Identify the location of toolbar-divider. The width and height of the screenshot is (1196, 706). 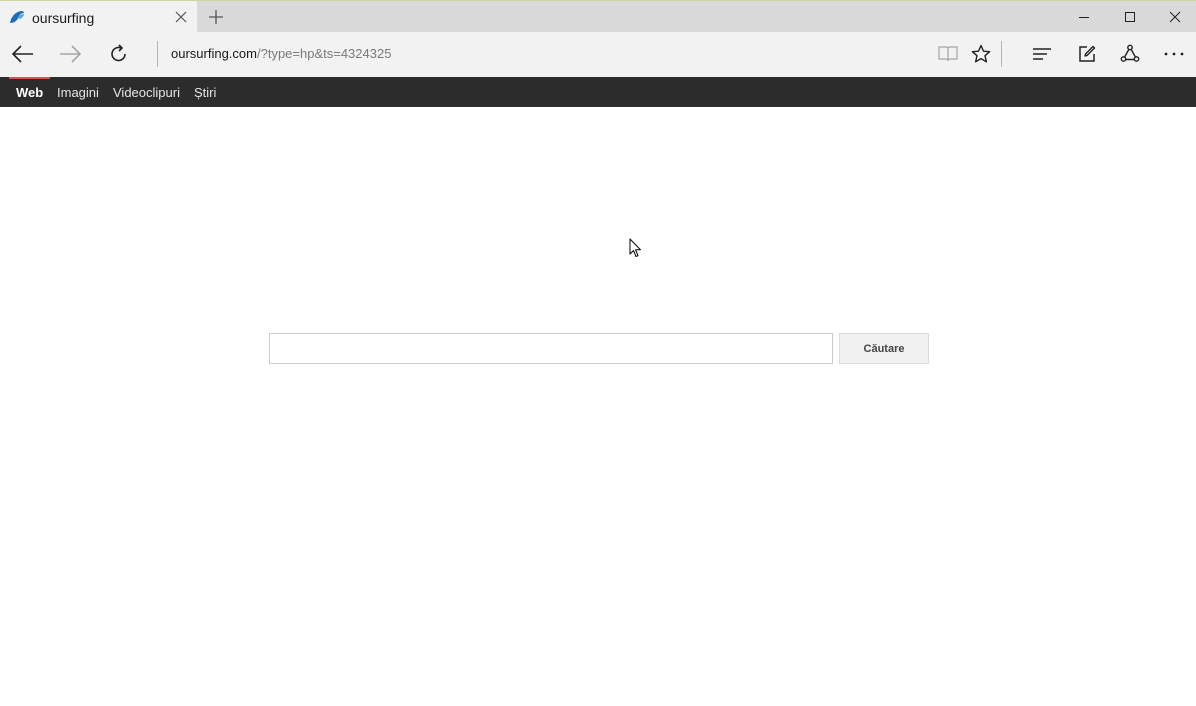
(1001, 54).